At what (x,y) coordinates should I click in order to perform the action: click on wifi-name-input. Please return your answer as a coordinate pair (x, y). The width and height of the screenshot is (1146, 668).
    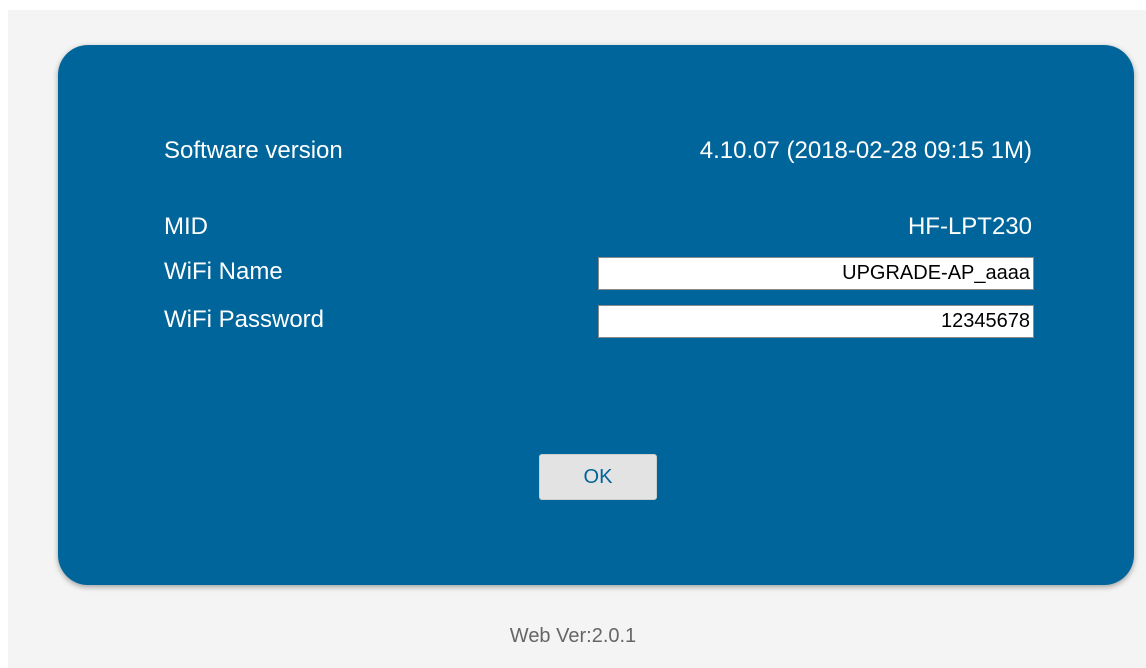
    Looking at the image, I should click on (816, 273).